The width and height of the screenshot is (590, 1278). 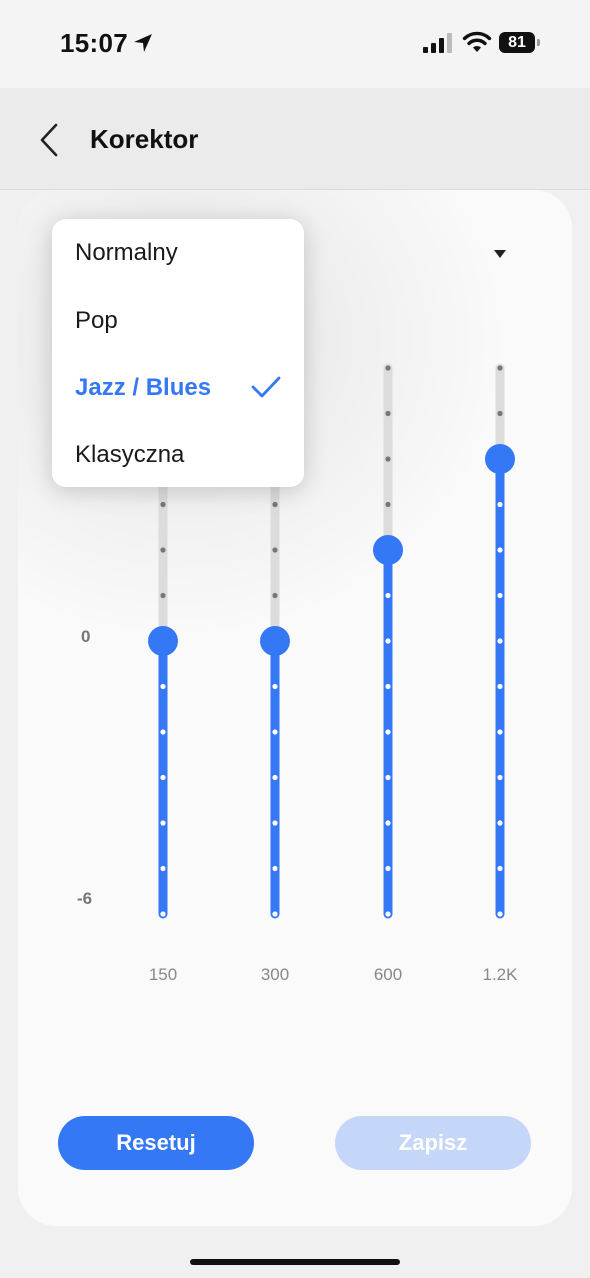 What do you see at coordinates (85, 898) in the screenshot?
I see `y-label-min: -6` at bounding box center [85, 898].